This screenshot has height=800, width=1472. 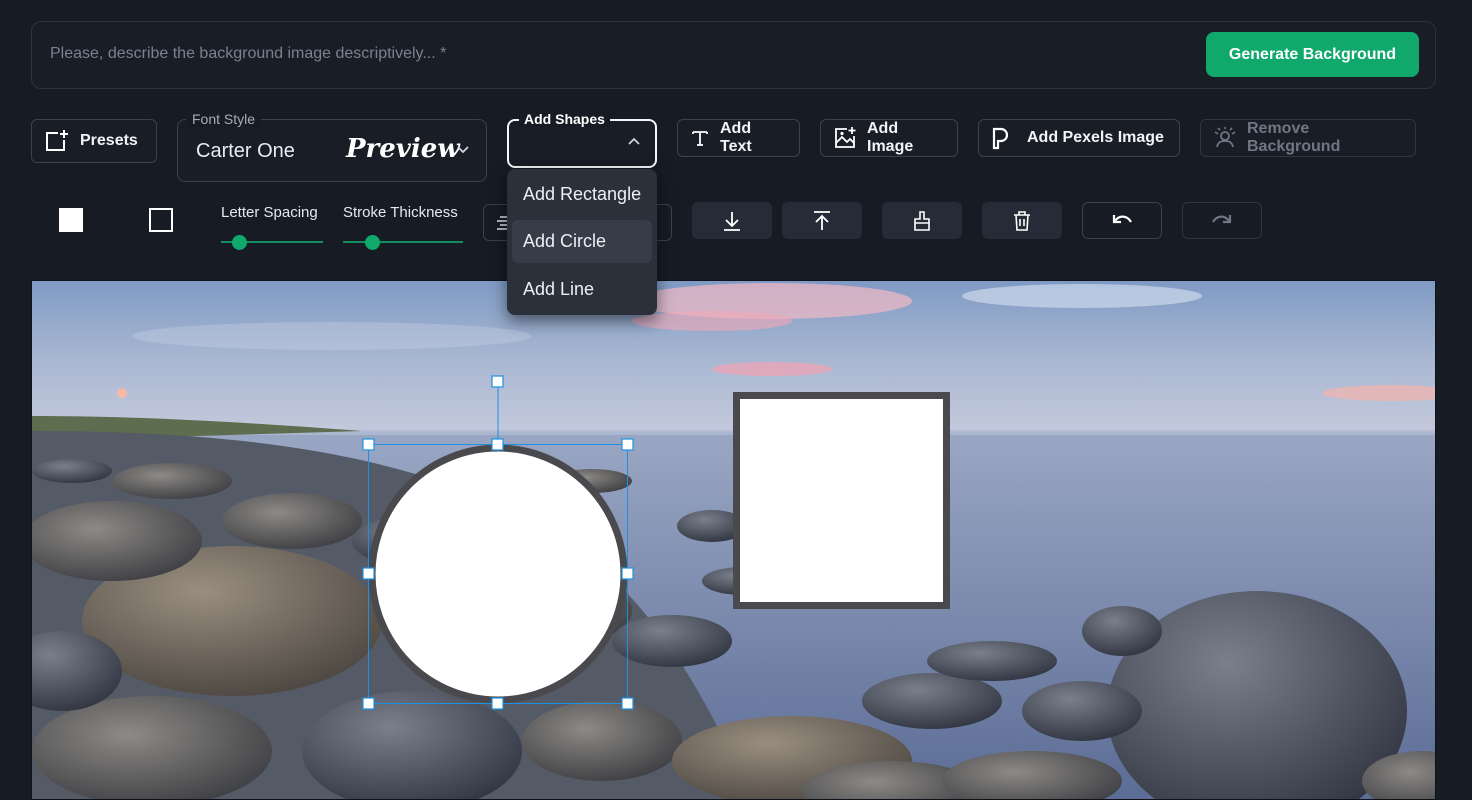 What do you see at coordinates (700, 138) in the screenshot?
I see `text-icon` at bounding box center [700, 138].